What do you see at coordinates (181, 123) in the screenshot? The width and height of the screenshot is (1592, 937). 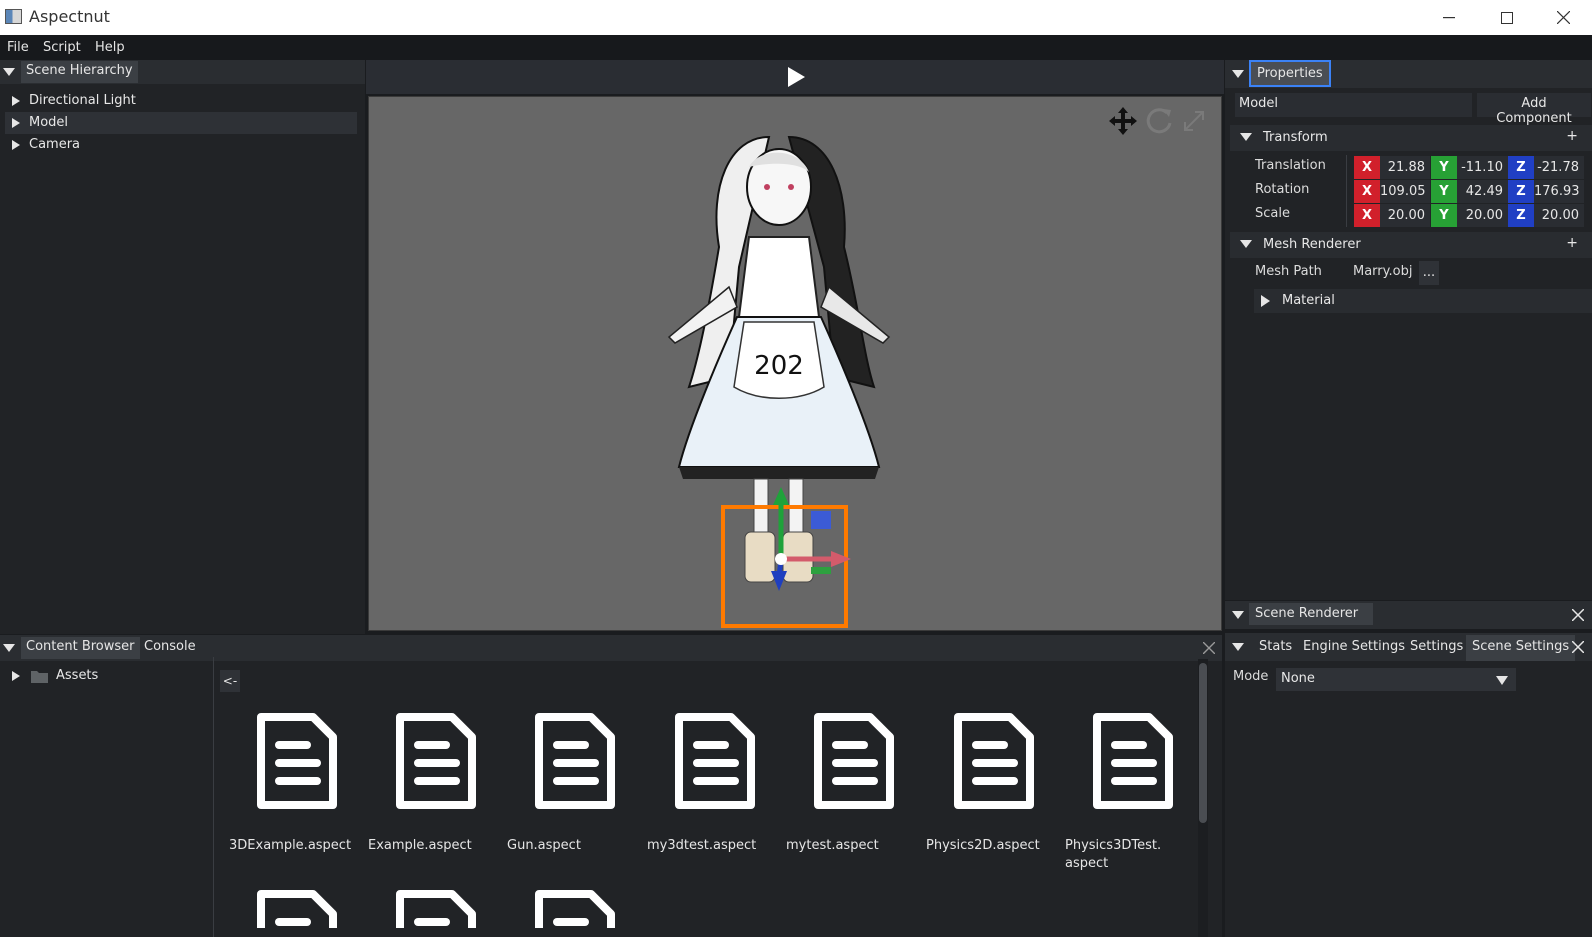 I see `hierarchy-item-model: Model` at bounding box center [181, 123].